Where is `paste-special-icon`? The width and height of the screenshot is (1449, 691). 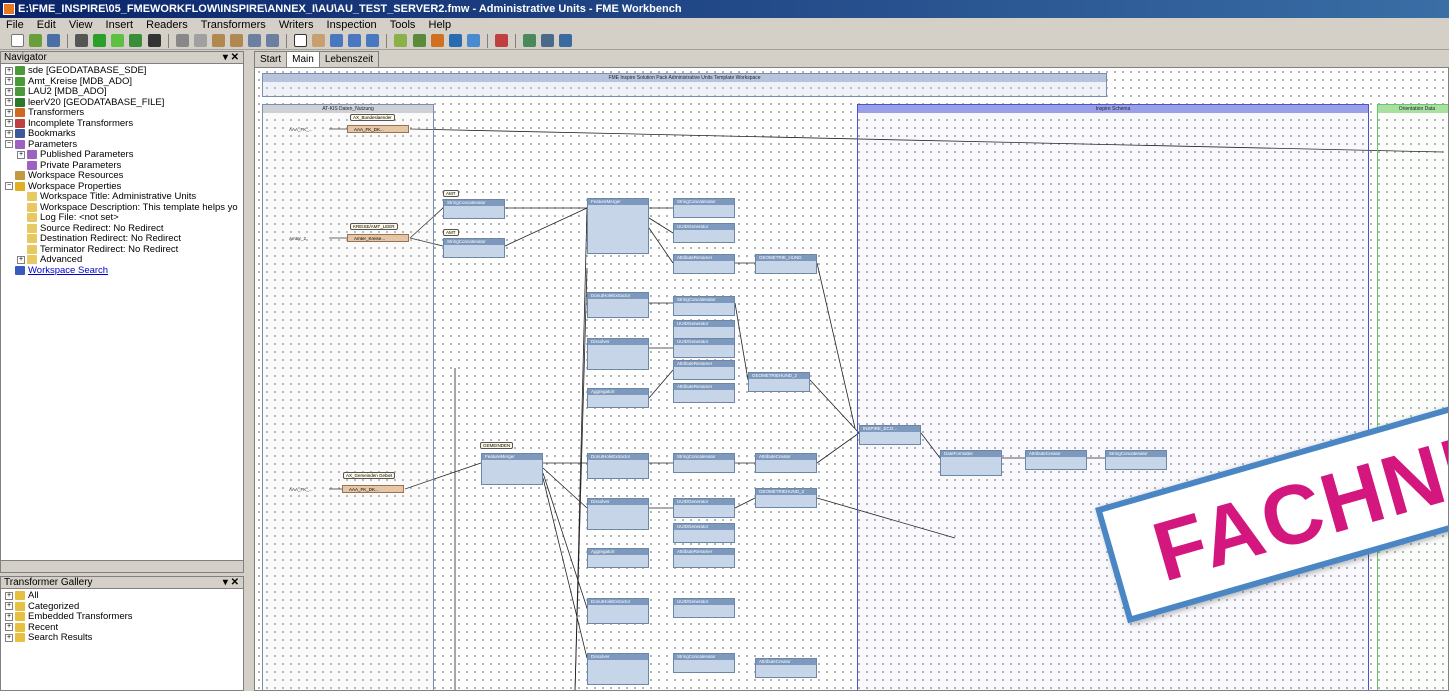
paste-special-icon is located at coordinates (236, 40).